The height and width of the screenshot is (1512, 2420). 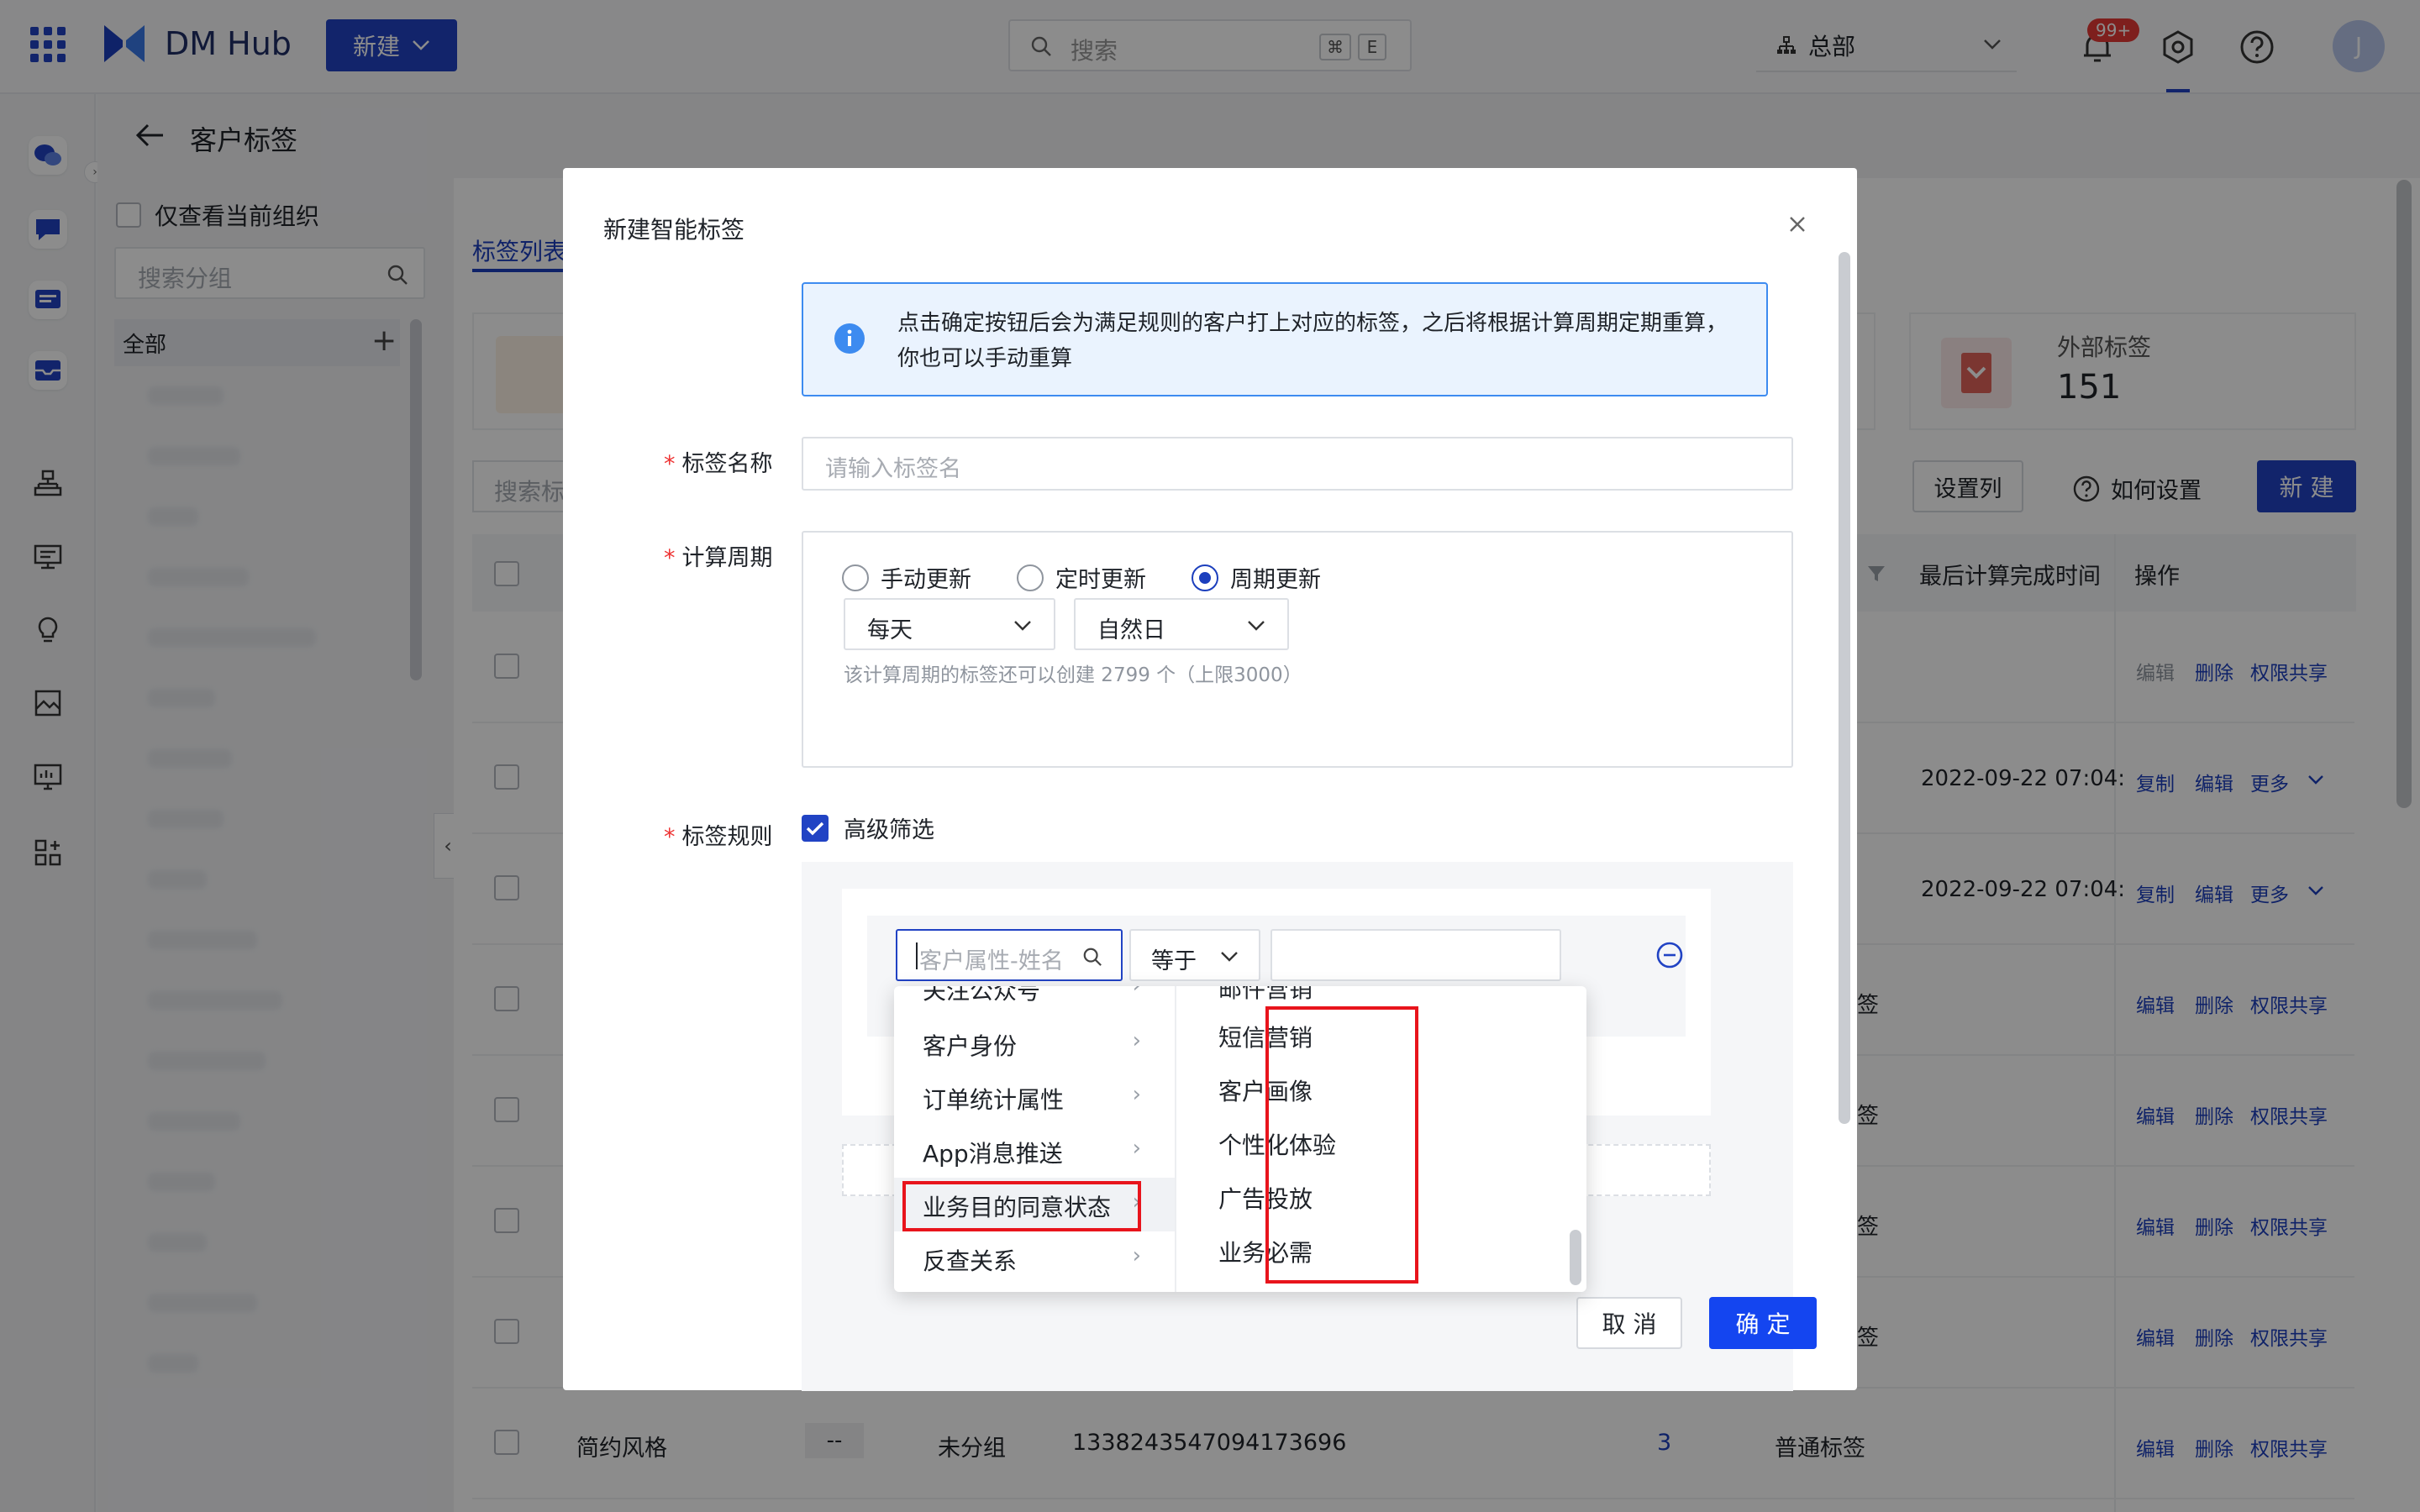 What do you see at coordinates (1383, 996) in the screenshot?
I see `cascader-right-partial: 邮件营销` at bounding box center [1383, 996].